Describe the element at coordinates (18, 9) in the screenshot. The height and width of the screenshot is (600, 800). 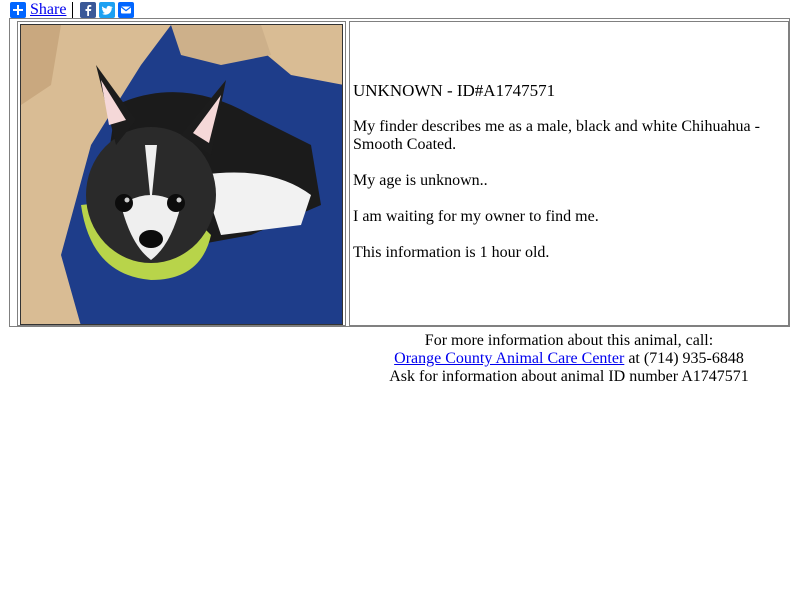
I see `plus-icon` at that location.